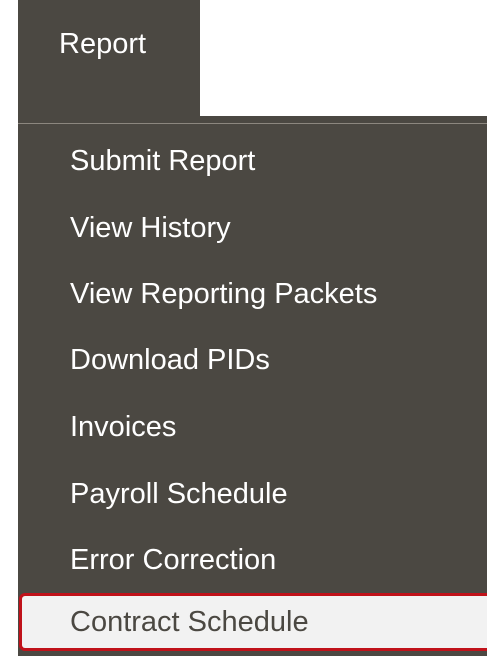 This screenshot has height=656, width=487. Describe the element at coordinates (163, 161) in the screenshot. I see `menu-item-label: Submit Report` at that location.